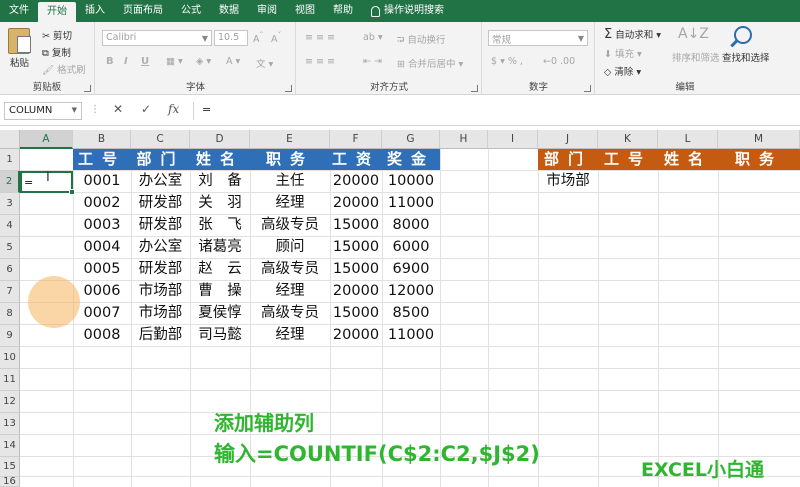 This screenshot has width=800, height=487. Describe the element at coordinates (628, 159) in the screenshot. I see `lookup-header-id: 工号` at that location.